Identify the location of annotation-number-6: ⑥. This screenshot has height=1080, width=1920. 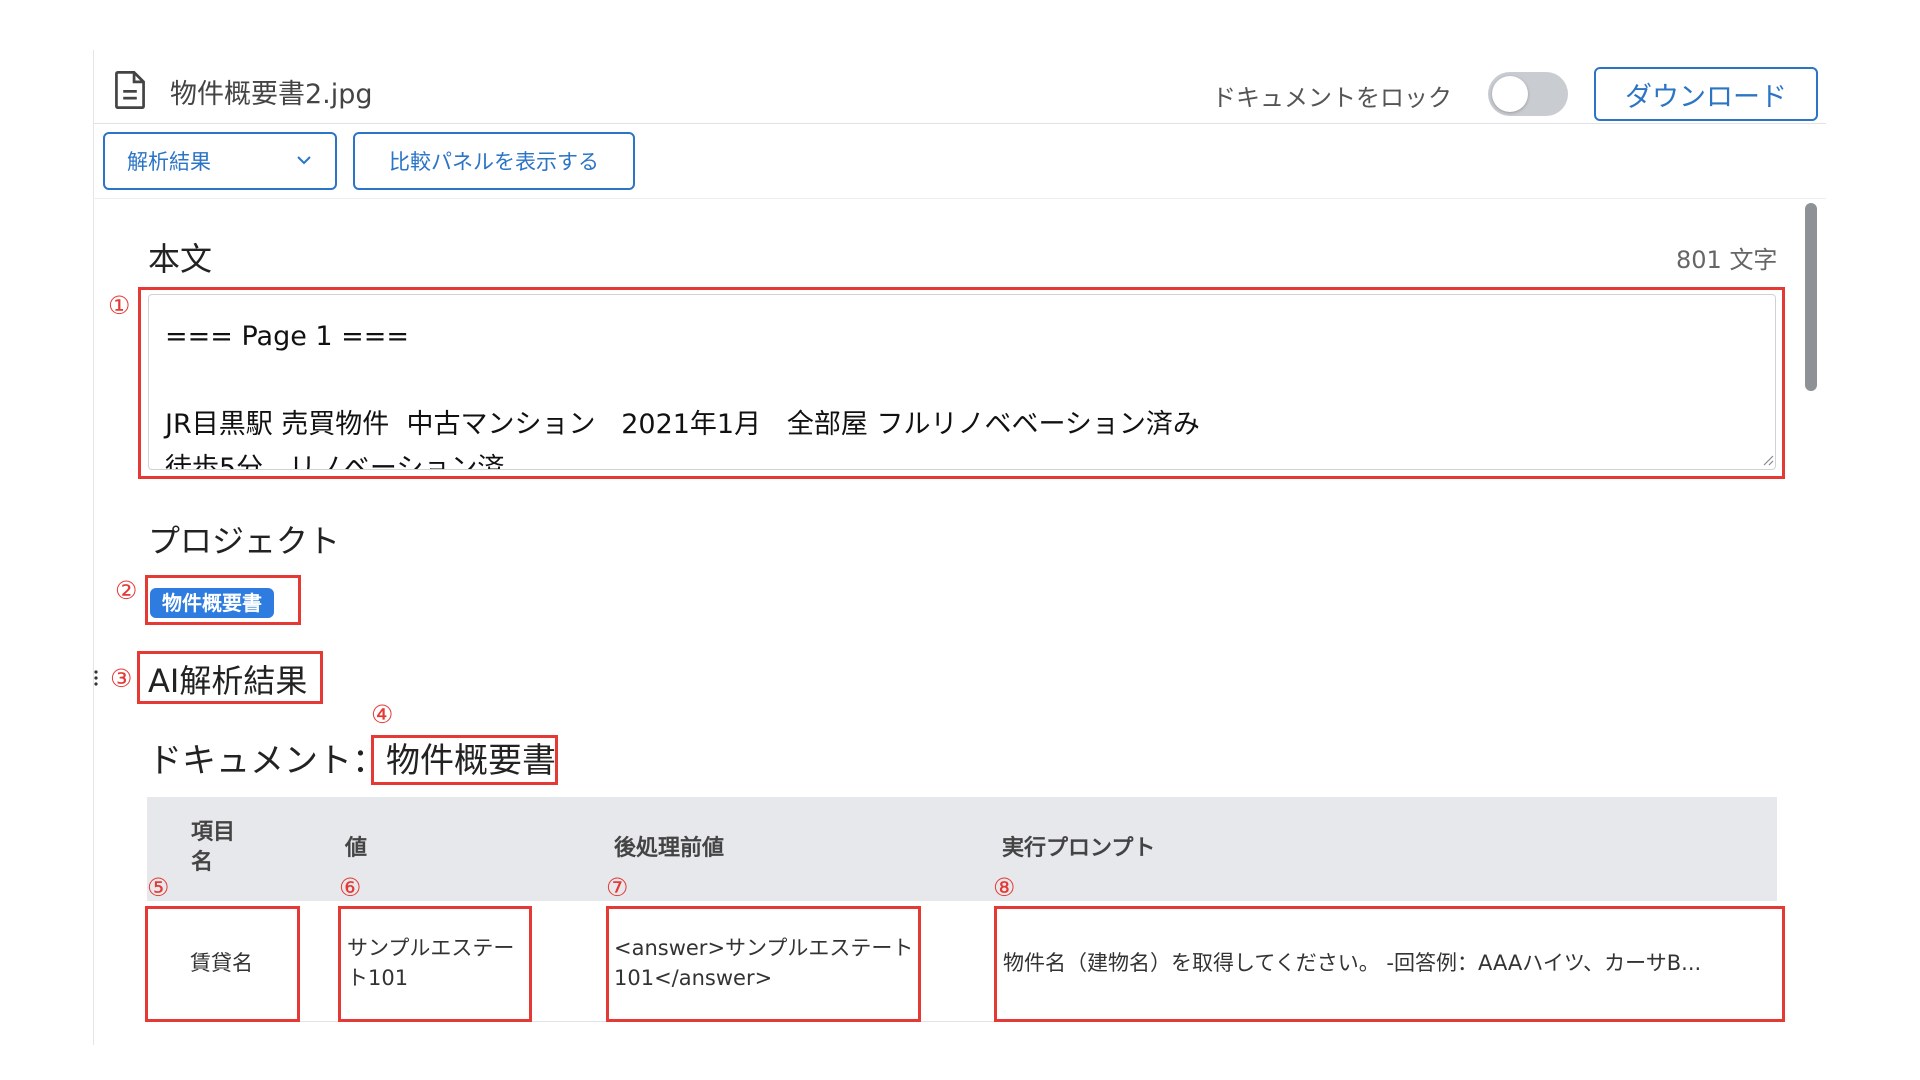
(350, 887).